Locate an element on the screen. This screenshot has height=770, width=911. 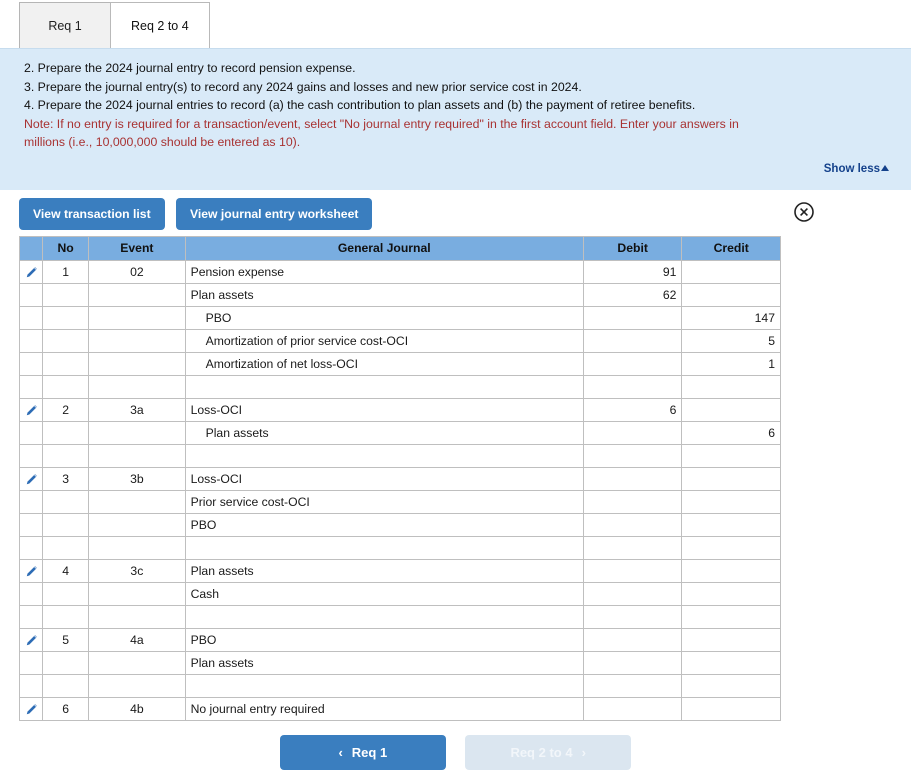
row-credit-cell: 147 is located at coordinates (731, 317).